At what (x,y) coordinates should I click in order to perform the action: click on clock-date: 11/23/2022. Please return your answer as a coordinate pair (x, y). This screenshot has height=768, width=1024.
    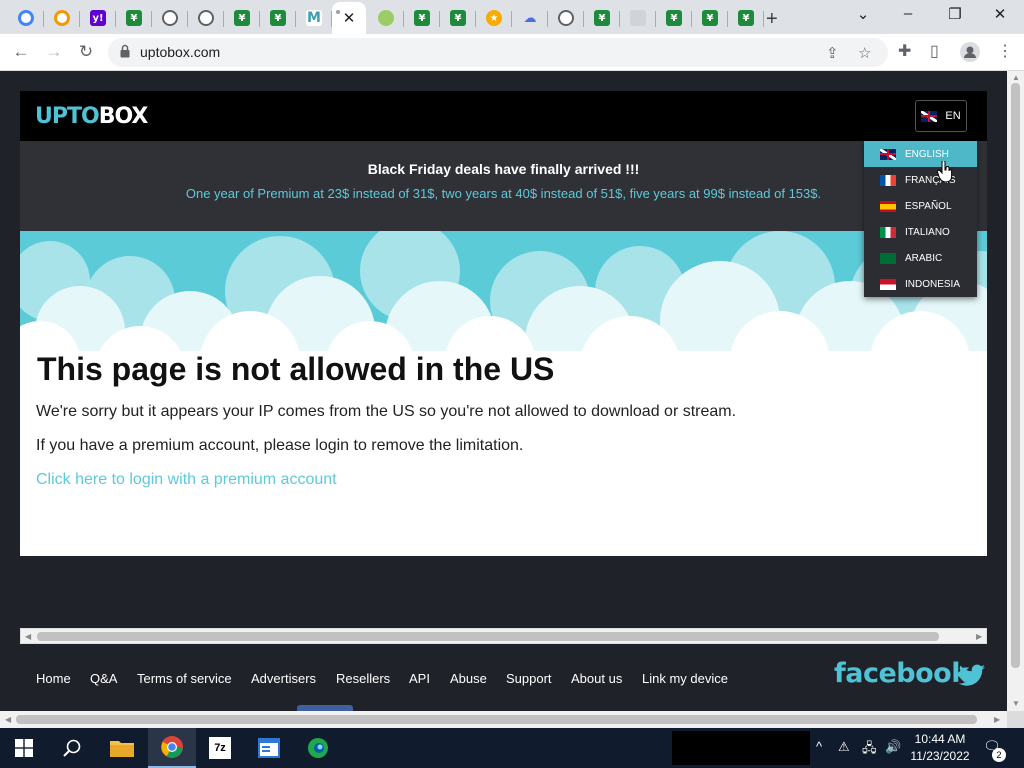
    Looking at the image, I should click on (940, 756).